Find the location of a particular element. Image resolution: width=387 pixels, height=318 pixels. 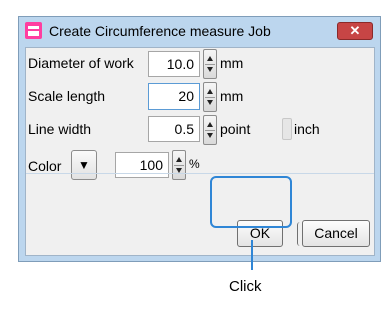

color-percent-spinner is located at coordinates (179, 165).